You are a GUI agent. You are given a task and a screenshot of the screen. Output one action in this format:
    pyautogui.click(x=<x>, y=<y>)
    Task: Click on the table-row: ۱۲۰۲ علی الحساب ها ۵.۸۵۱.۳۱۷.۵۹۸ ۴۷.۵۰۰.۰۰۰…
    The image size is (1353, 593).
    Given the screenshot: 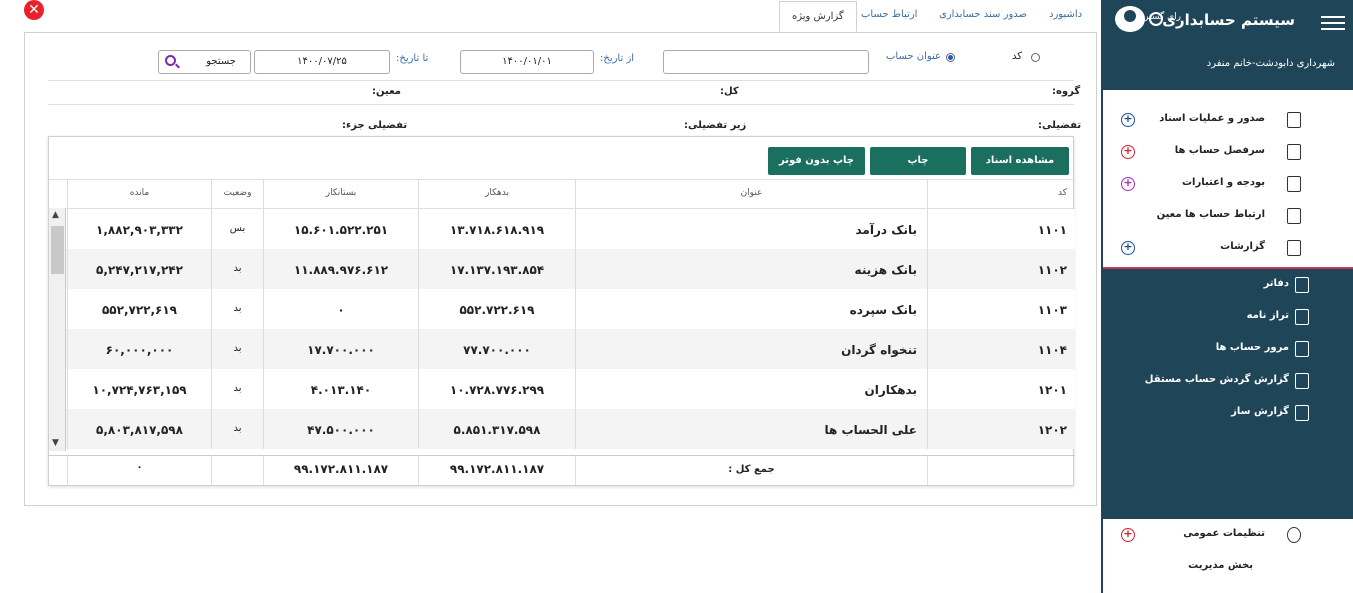 What is the action you would take?
    pyautogui.click(x=562, y=429)
    